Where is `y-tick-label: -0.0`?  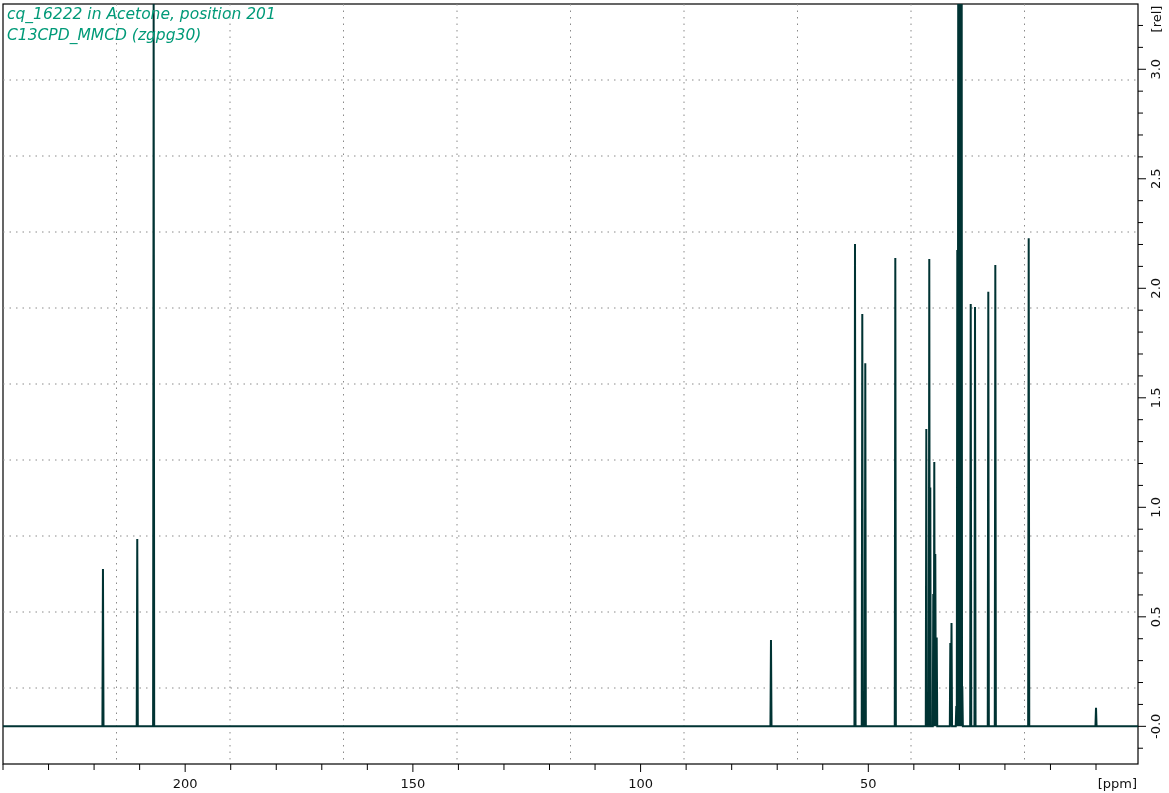
y-tick-label: -0.0 is located at coordinates (1156, 726).